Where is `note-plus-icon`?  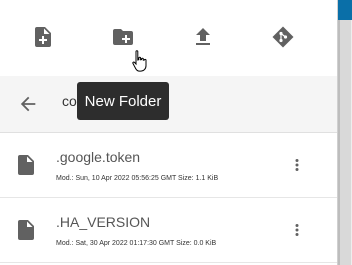 note-plus-icon is located at coordinates (43, 37).